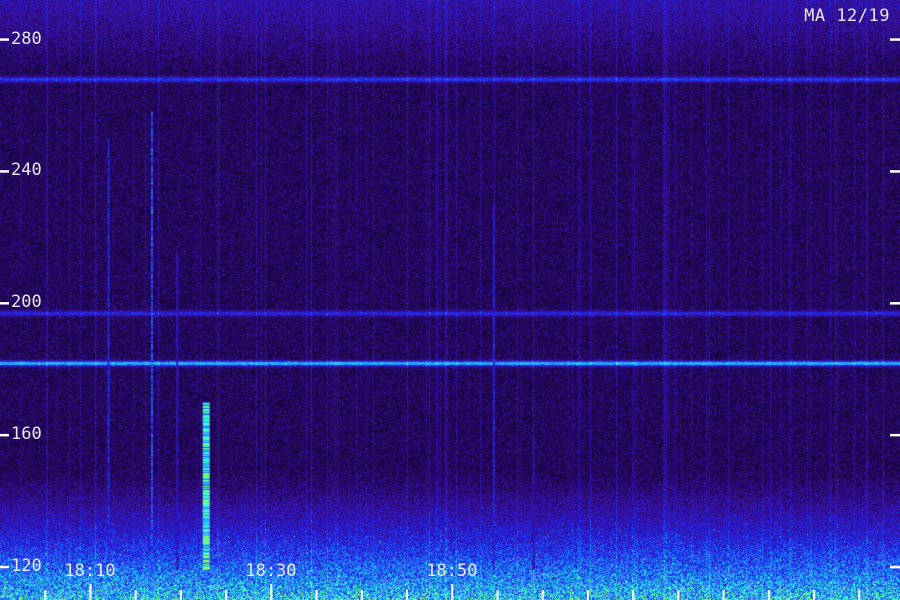 This screenshot has width=900, height=600. I want to click on y-tick-label: 200, so click(26, 302).